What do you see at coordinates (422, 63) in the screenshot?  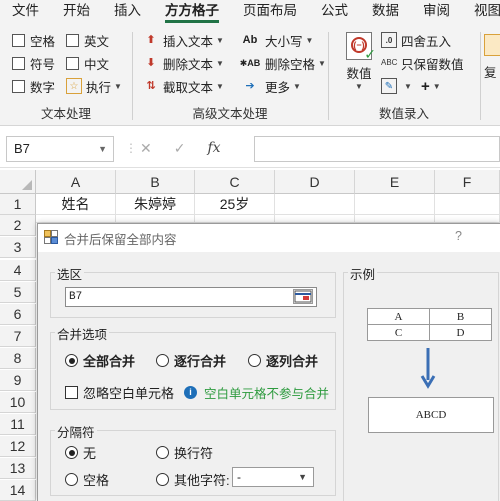 I see `keep-value-button: ABC 只保留数值` at bounding box center [422, 63].